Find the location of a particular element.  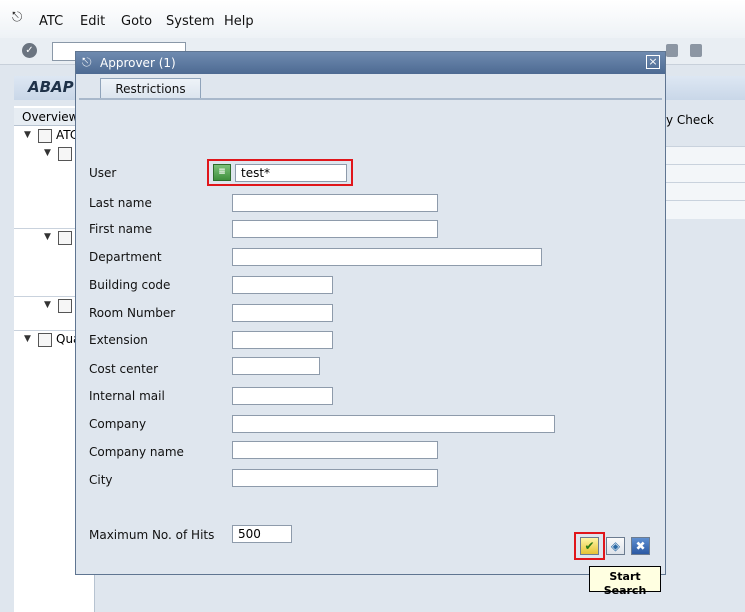

toolbar-help-icon is located at coordinates (672, 50).